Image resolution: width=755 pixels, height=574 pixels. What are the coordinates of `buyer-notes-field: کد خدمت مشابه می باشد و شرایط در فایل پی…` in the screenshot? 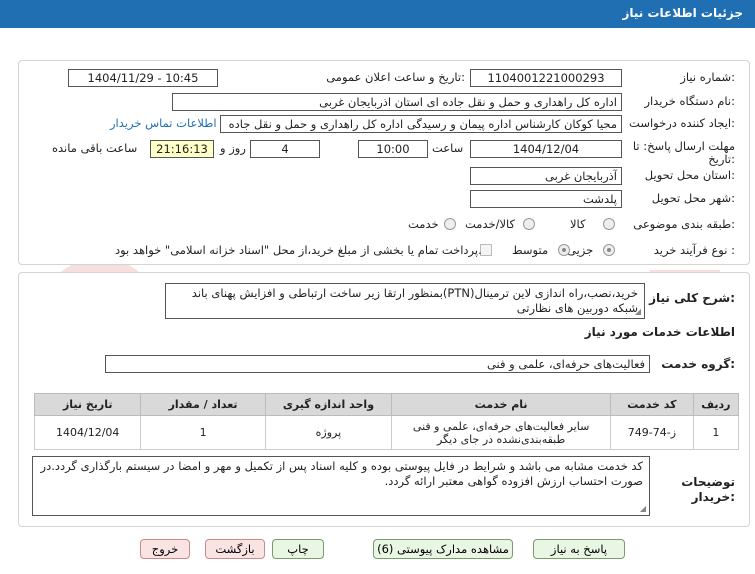 It's located at (341, 486).